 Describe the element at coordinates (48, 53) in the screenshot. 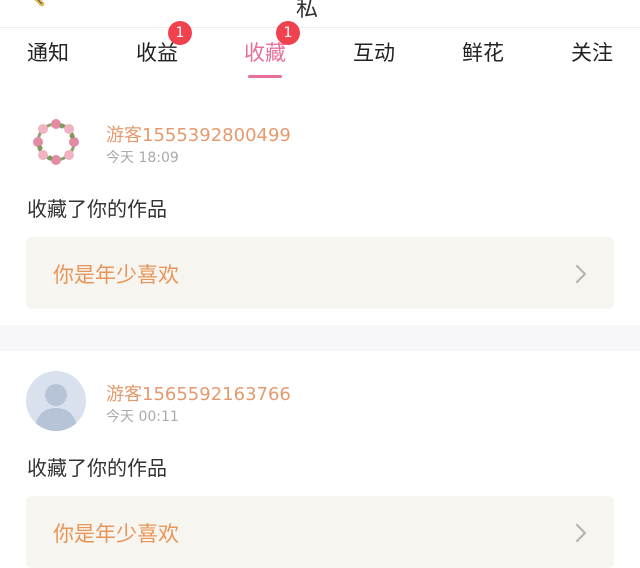

I see `tab-label: 通知` at that location.